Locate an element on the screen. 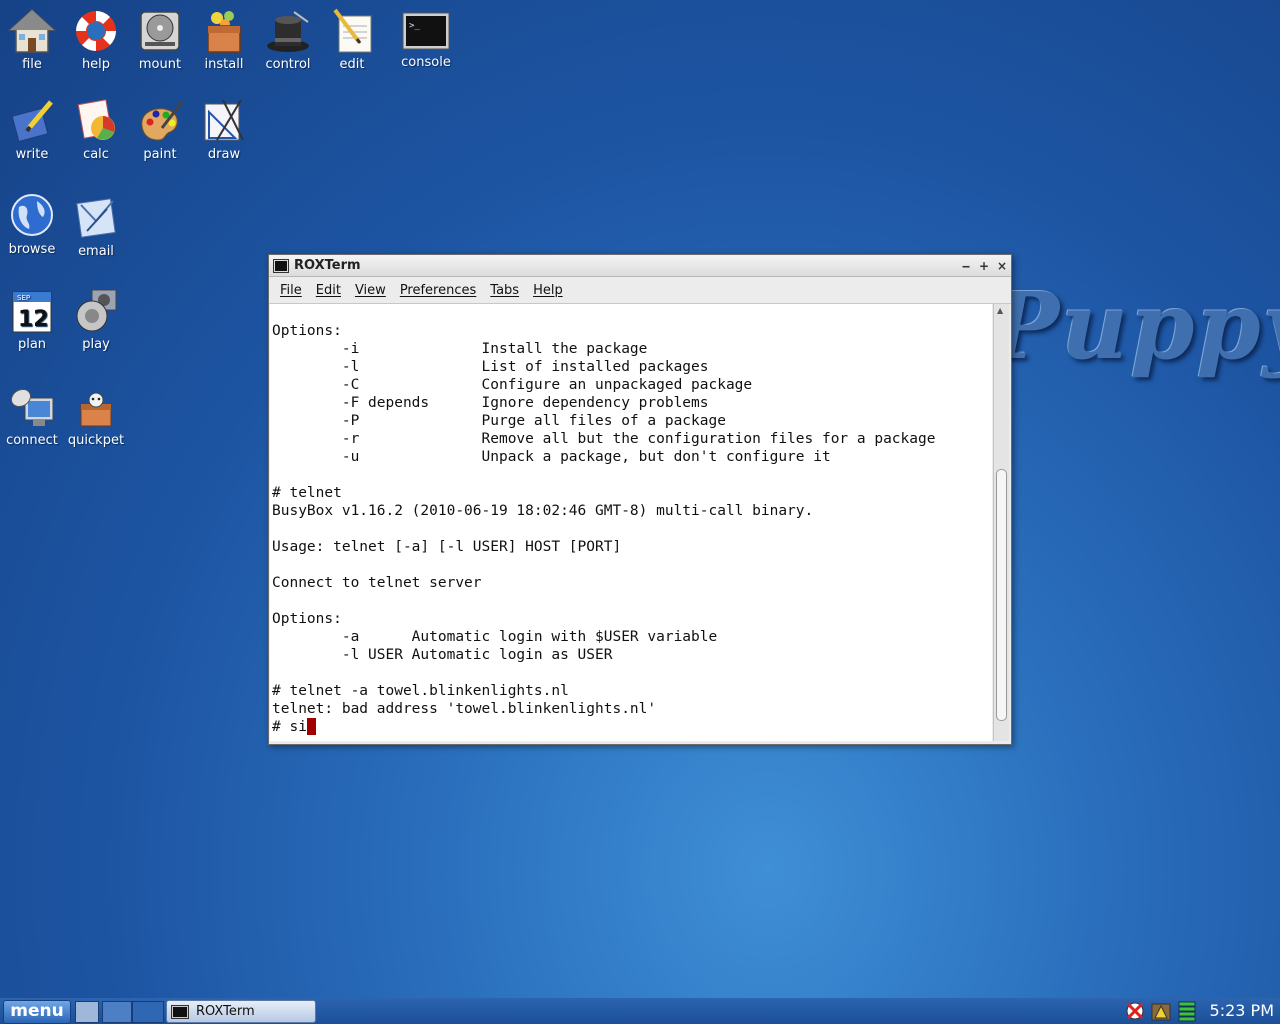 This screenshot has height=1024, width=1280. icon-label: install is located at coordinates (224, 64).